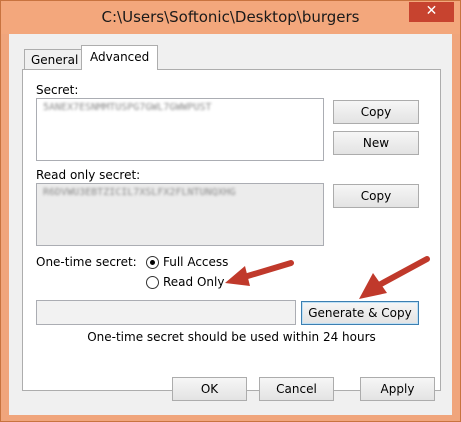 The height and width of the screenshot is (422, 461). Describe the element at coordinates (209, 389) in the screenshot. I see `ok-button: OK` at that location.